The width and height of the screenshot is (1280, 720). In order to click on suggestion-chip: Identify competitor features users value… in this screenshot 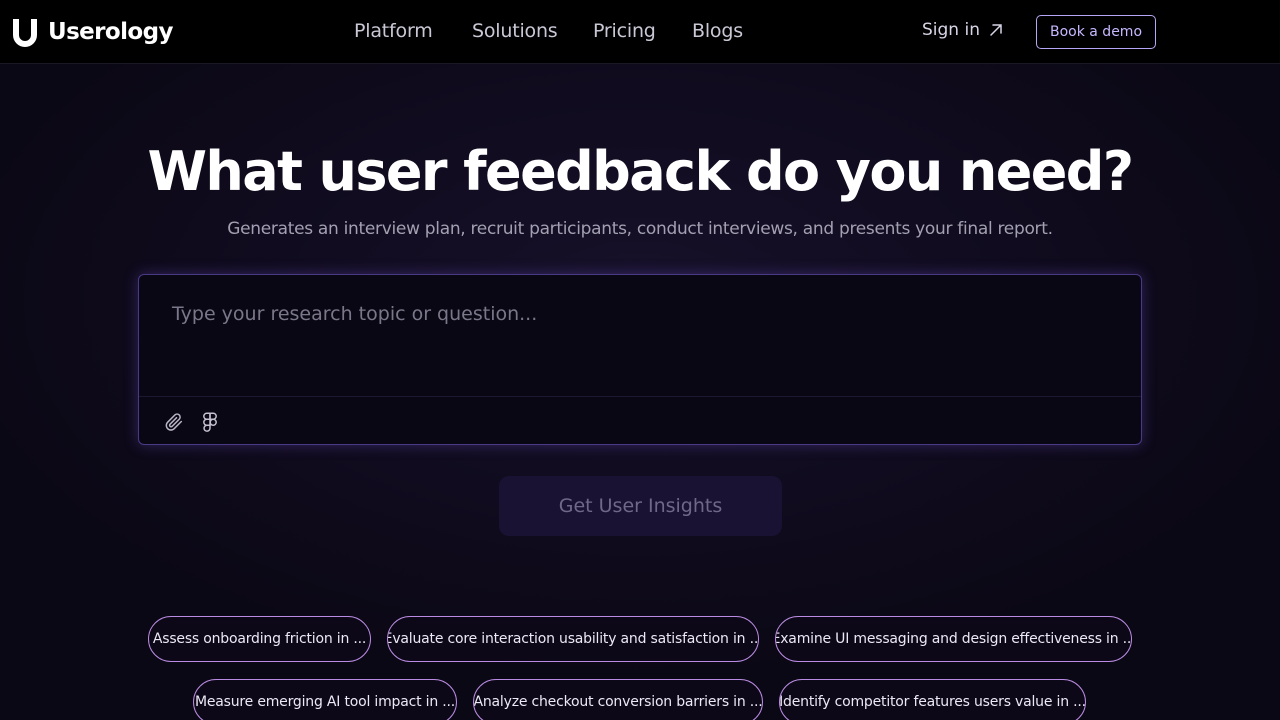, I will do `click(932, 699)`.